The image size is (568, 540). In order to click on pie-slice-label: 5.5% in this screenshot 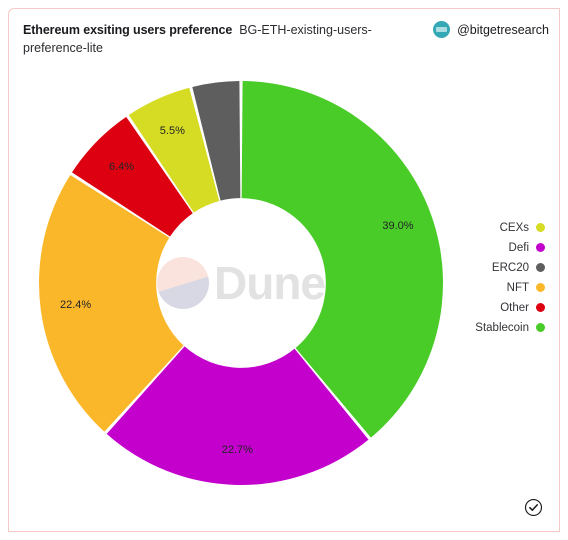, I will do `click(172, 130)`.